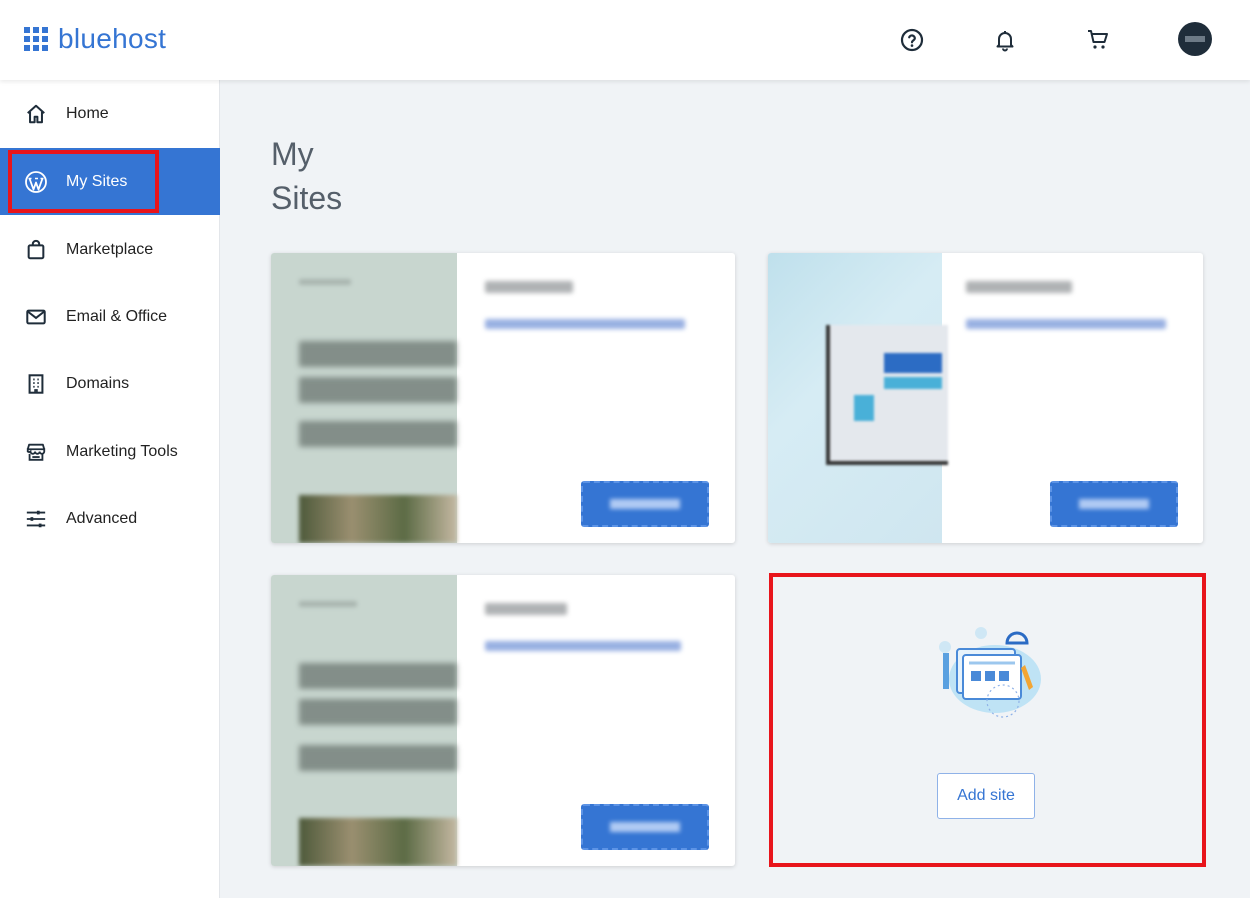 The width and height of the screenshot is (1250, 898). Describe the element at coordinates (36, 452) in the screenshot. I see `storefront-icon` at that location.